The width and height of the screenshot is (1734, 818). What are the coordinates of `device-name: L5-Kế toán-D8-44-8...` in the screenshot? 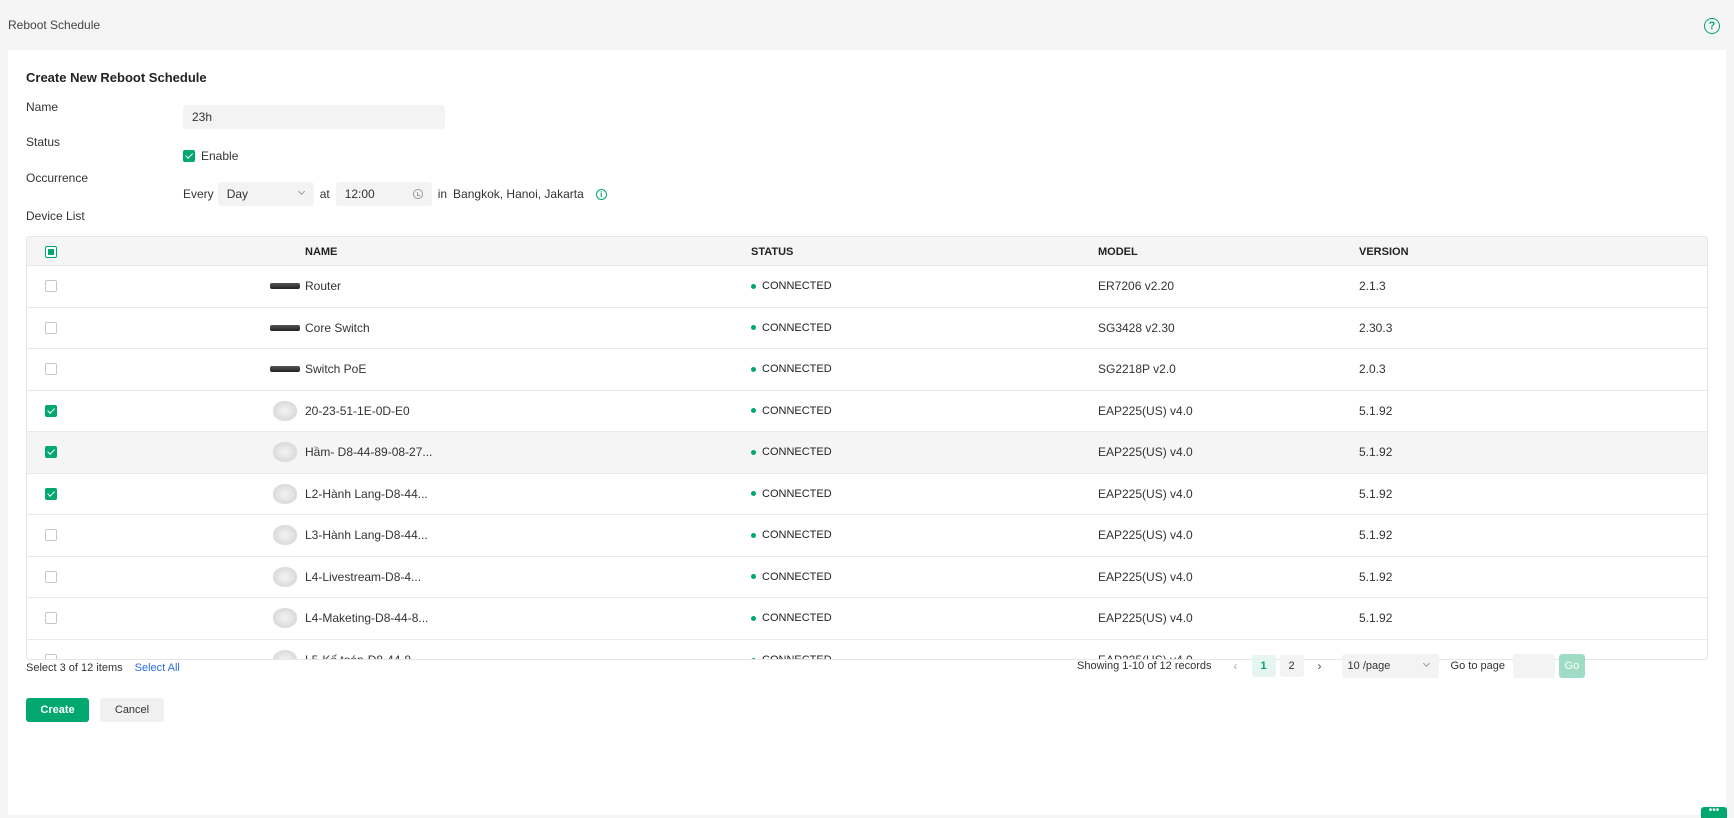 It's located at (363, 649).